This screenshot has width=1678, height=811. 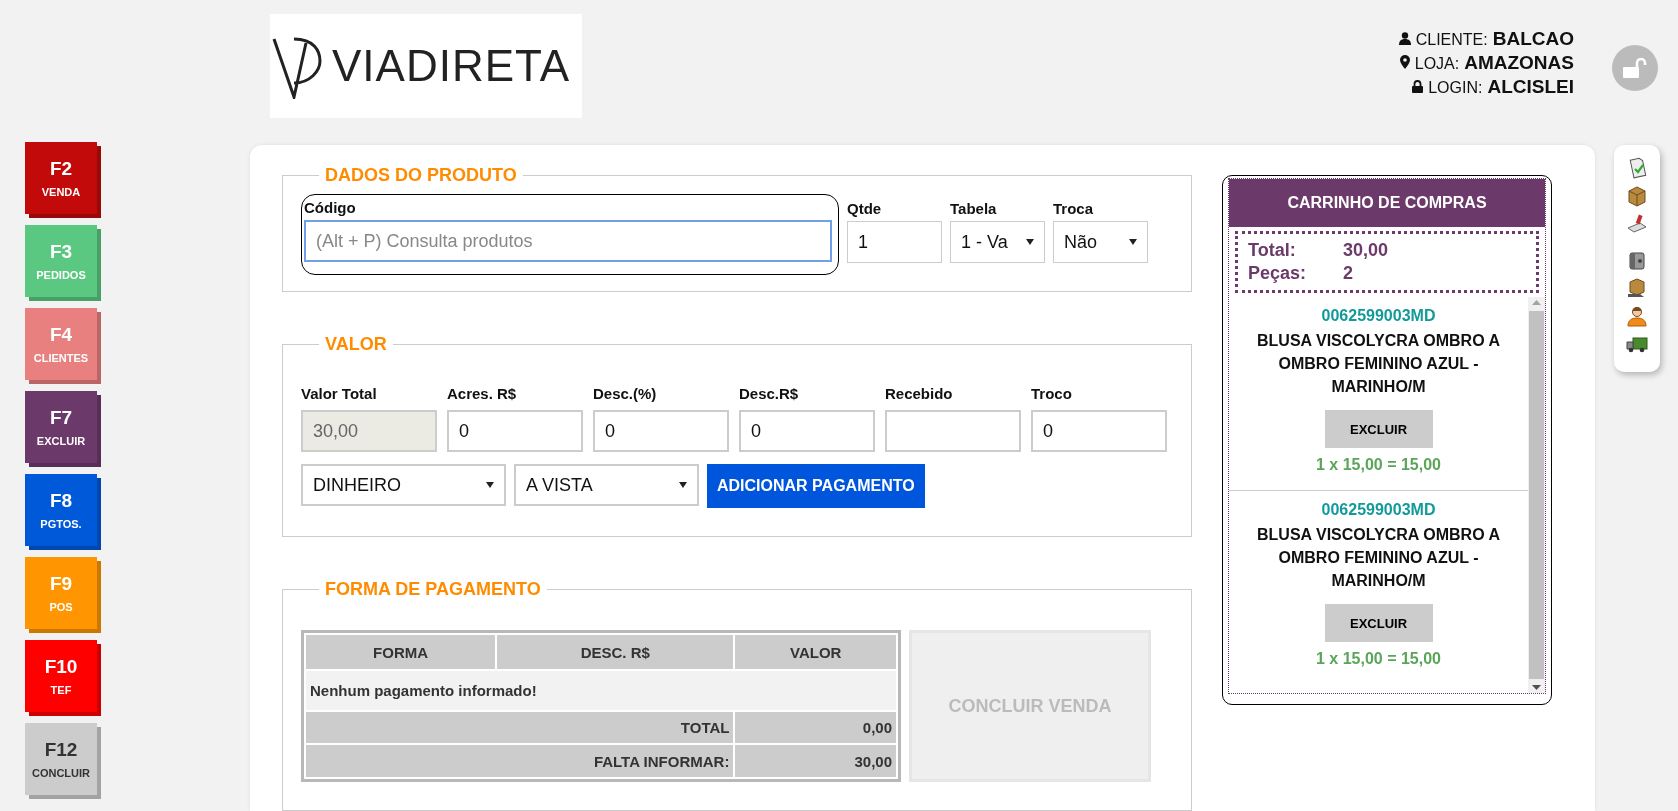 I want to click on exchange-select: Não, so click(x=1100, y=242).